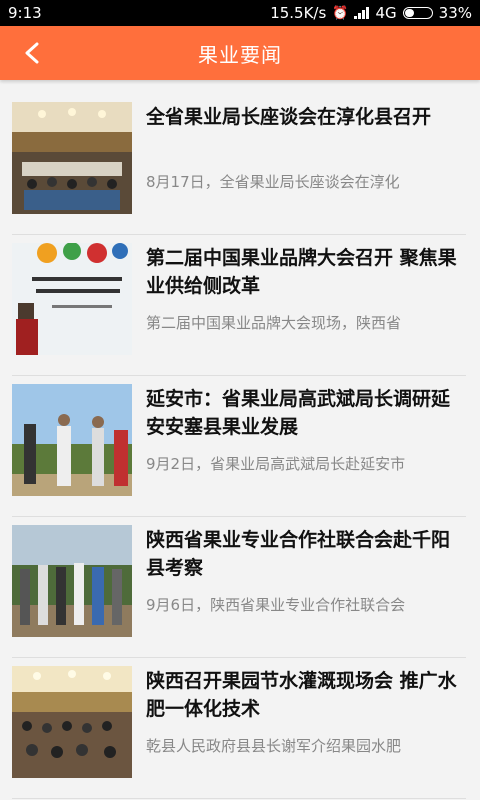  Describe the element at coordinates (298, 554) in the screenshot. I see `news-title: 陕西省果业专业合作社联合会赴千阳县考察` at that location.